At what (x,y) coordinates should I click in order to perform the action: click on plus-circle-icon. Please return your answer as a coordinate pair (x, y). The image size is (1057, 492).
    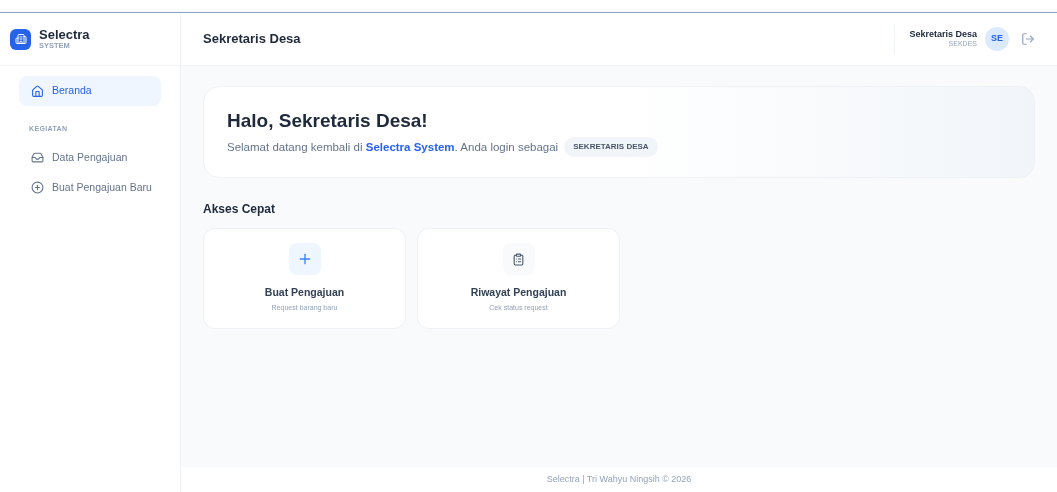
    Looking at the image, I should click on (37, 187).